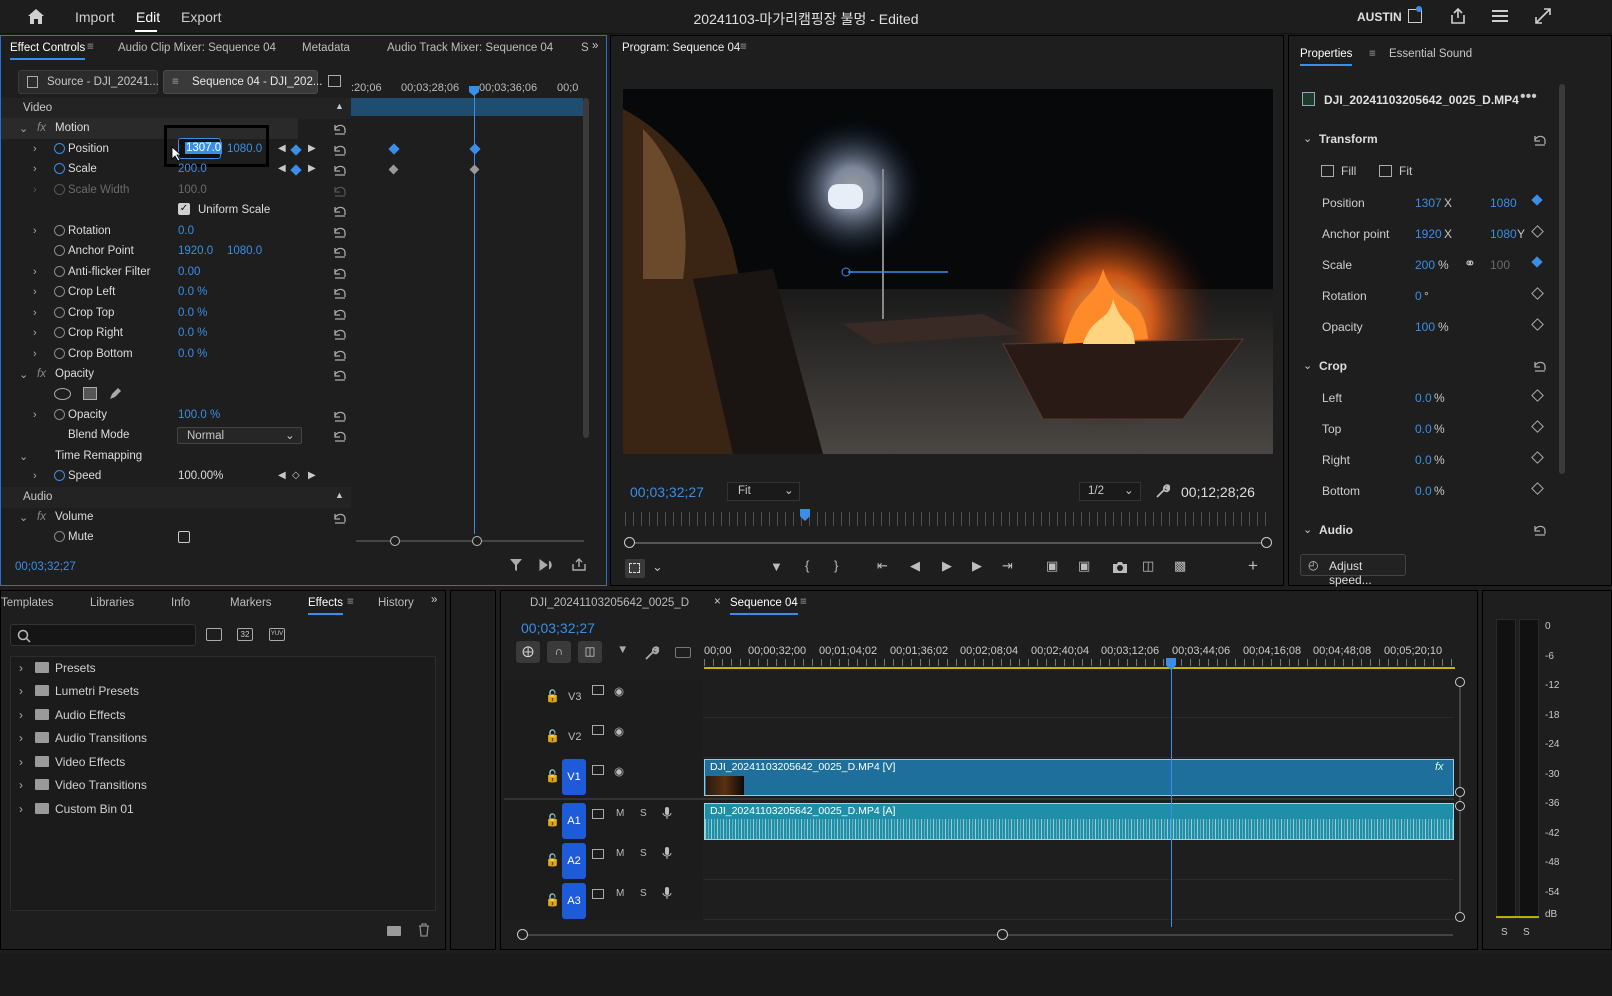 This screenshot has height=996, width=1612. Describe the element at coordinates (296, 475) in the screenshot. I see `add-keyframe-icon: ◇` at that location.